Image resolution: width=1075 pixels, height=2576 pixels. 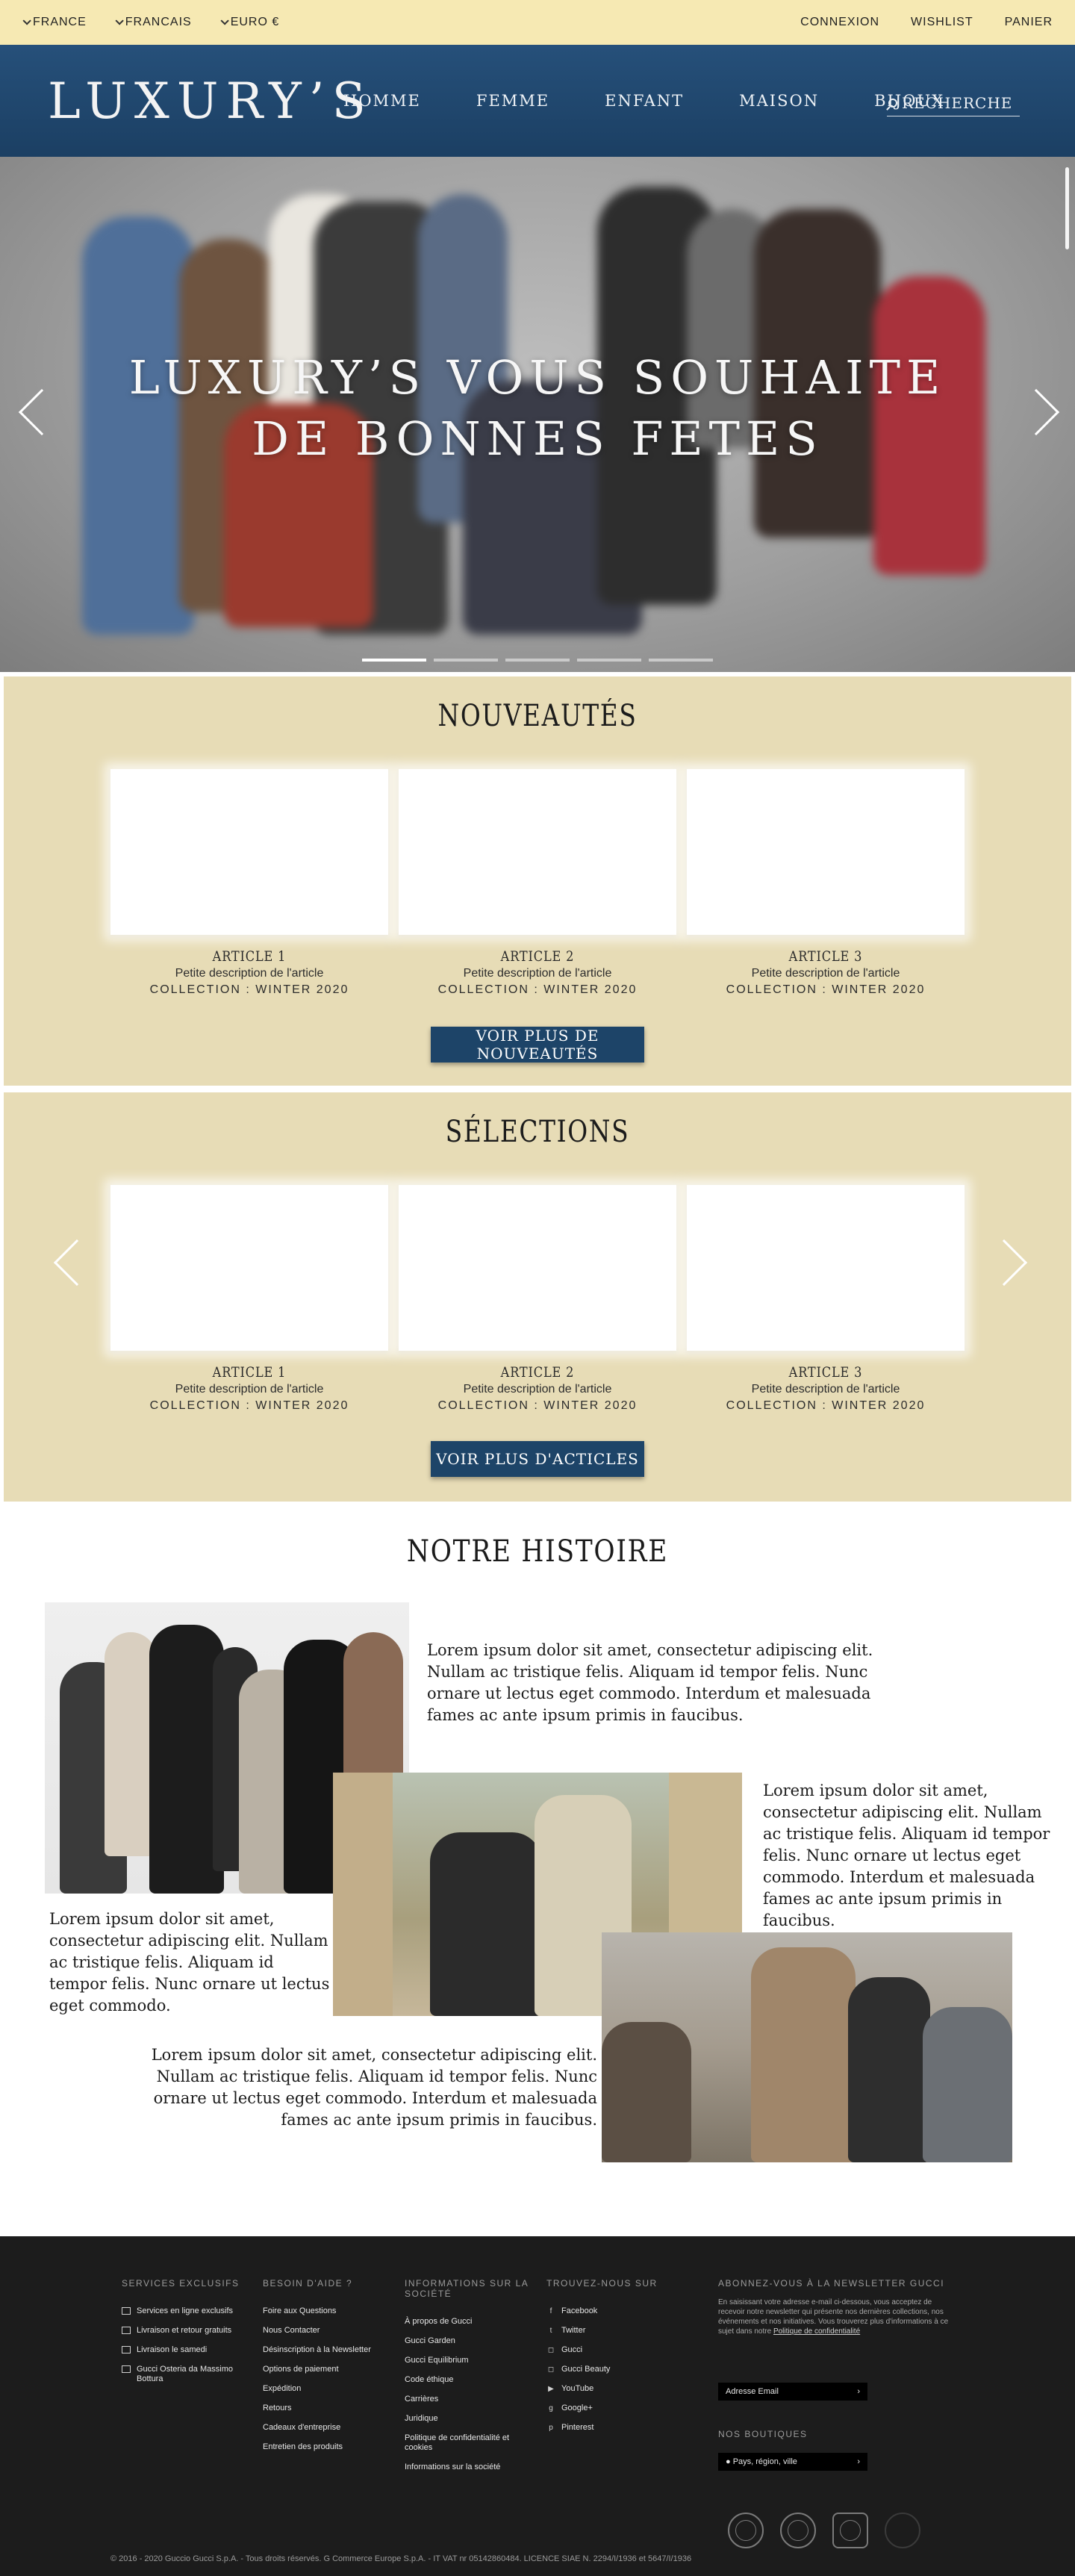 I want to click on footer-link: Livraison et retour gratuits, so click(x=185, y=2331).